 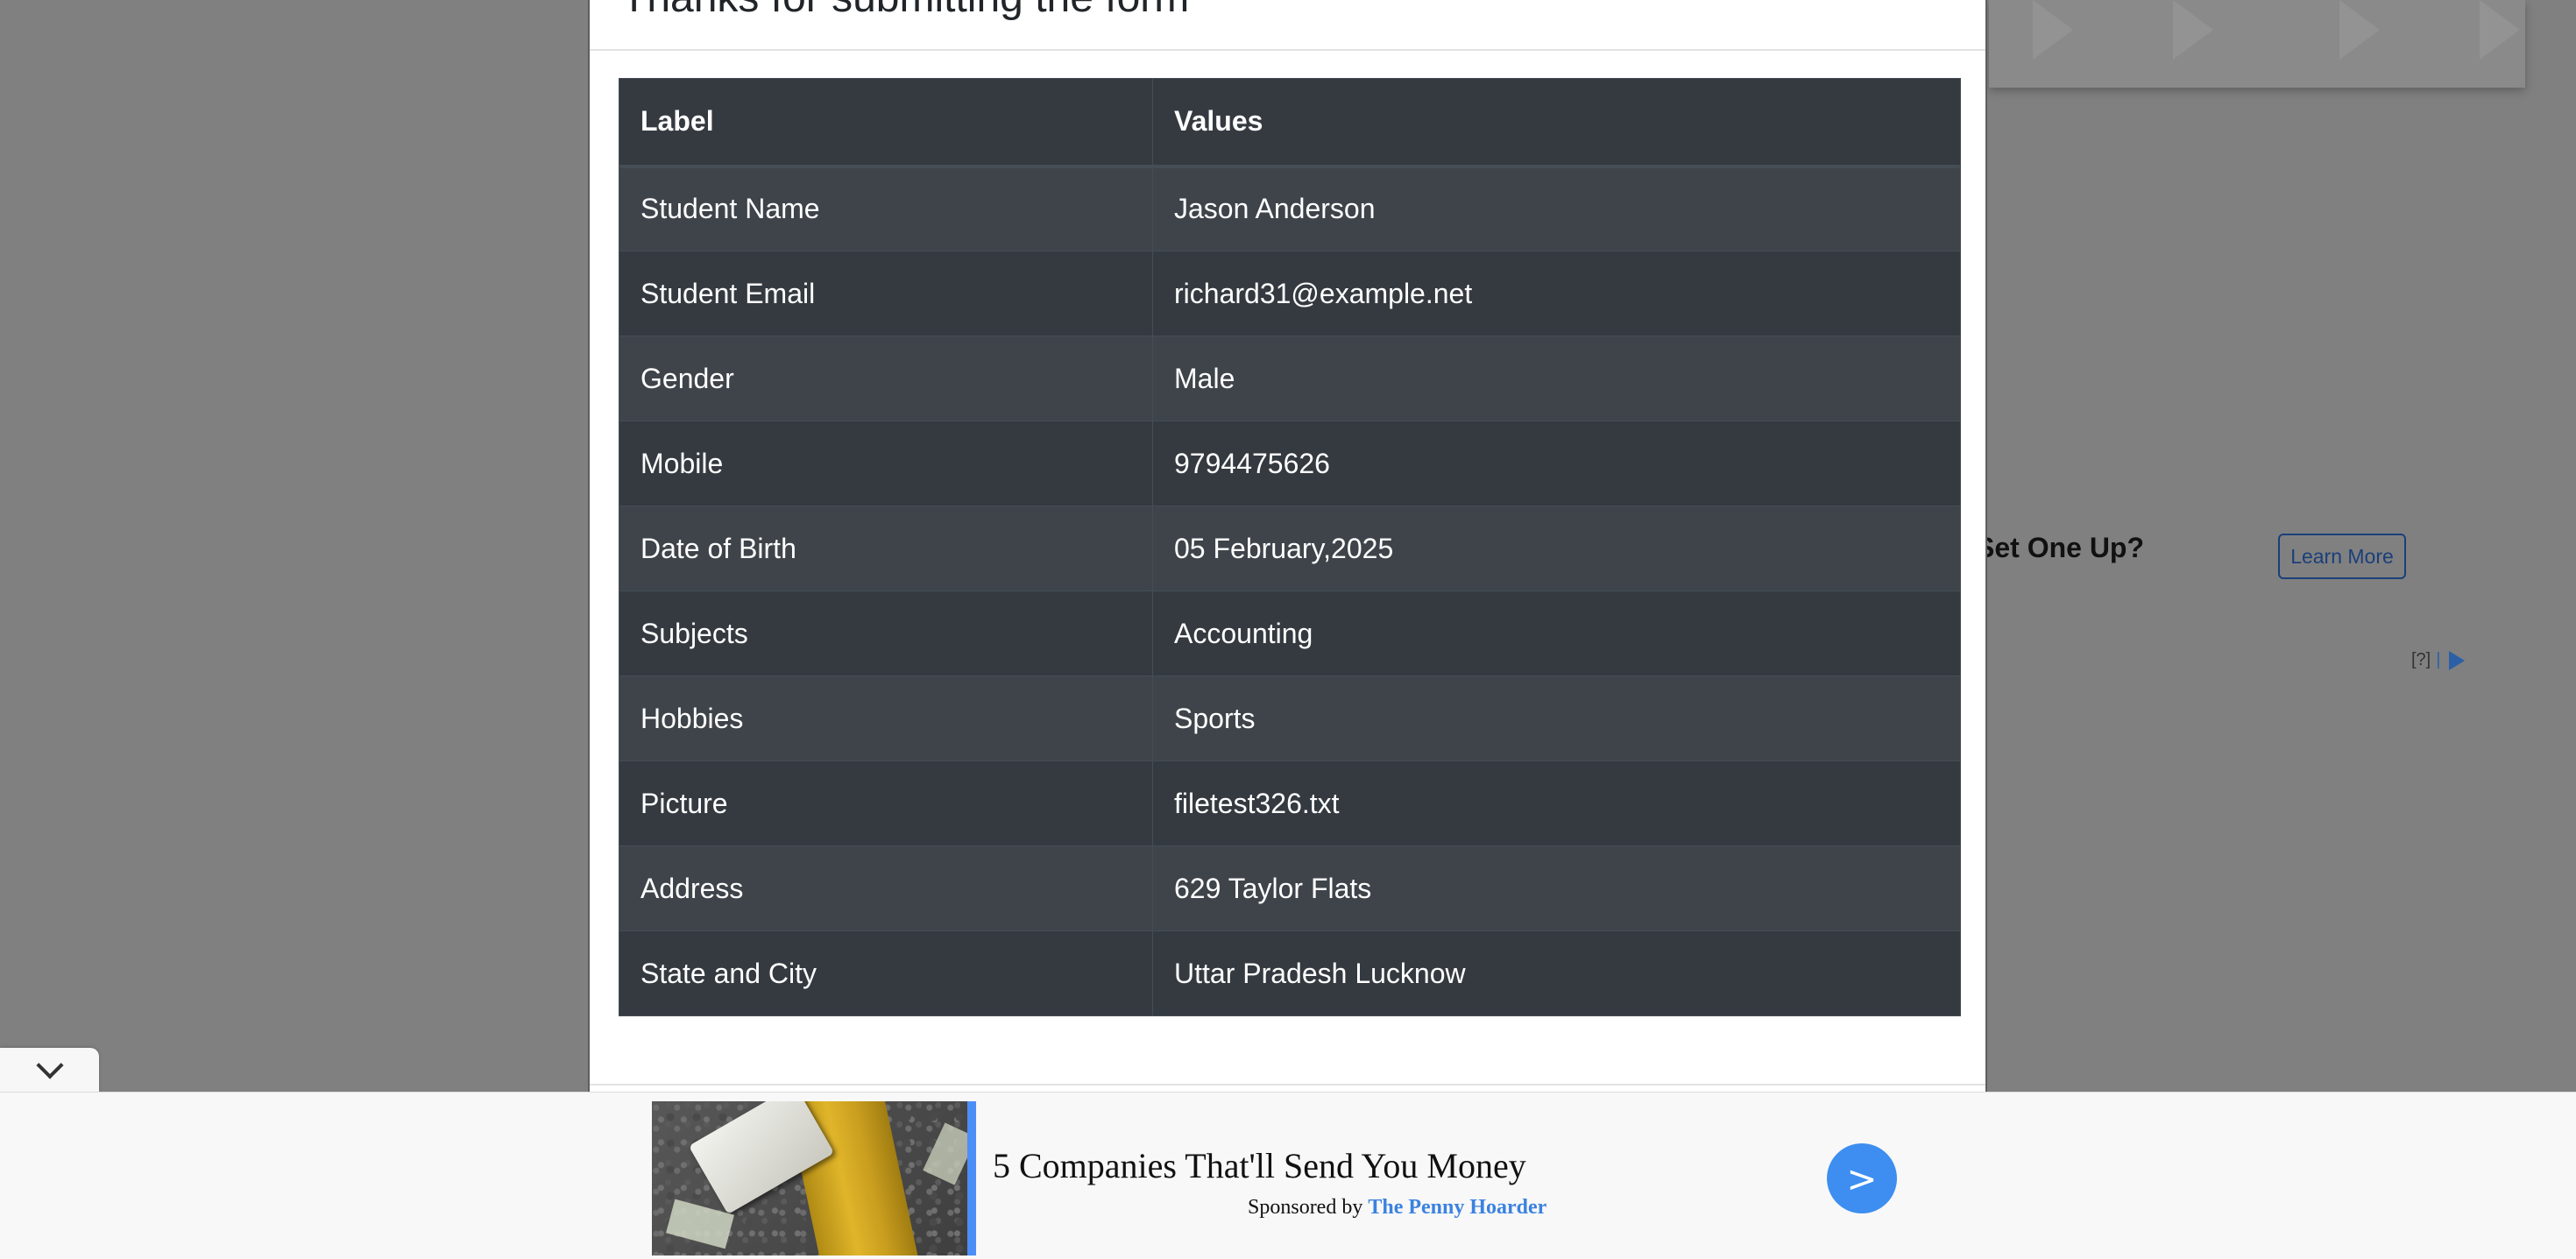 What do you see at coordinates (1287, 26) in the screenshot?
I see `modal-header: Thanks for submitting the form` at bounding box center [1287, 26].